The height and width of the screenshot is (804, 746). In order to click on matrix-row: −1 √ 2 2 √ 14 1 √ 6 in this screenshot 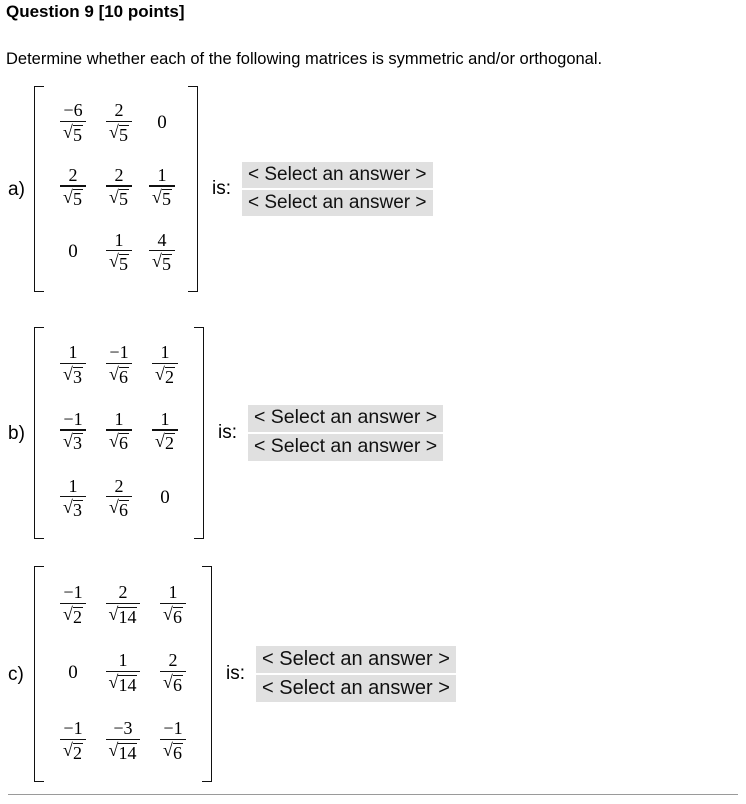, I will do `click(123, 605)`.